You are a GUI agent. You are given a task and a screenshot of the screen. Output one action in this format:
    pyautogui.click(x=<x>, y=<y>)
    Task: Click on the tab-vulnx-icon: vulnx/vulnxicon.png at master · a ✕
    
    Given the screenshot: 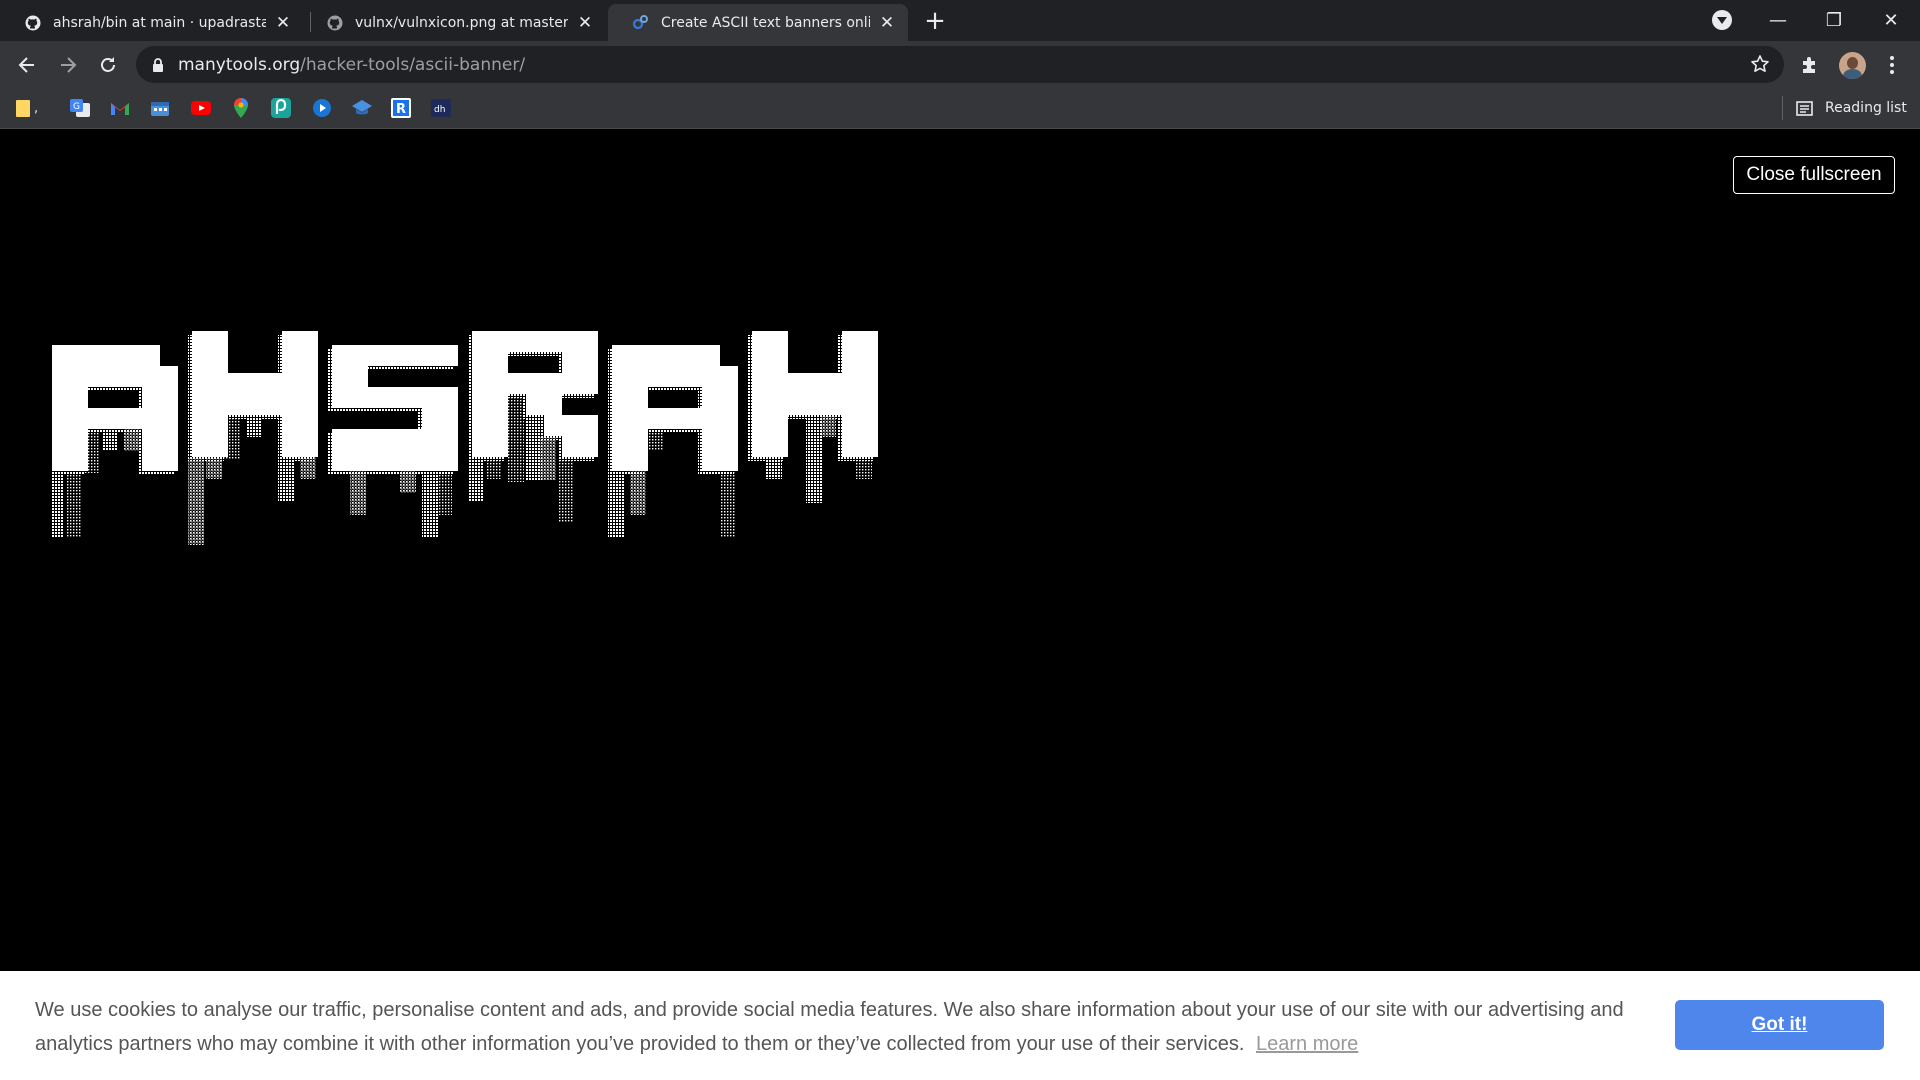 What is the action you would take?
    pyautogui.click(x=454, y=22)
    